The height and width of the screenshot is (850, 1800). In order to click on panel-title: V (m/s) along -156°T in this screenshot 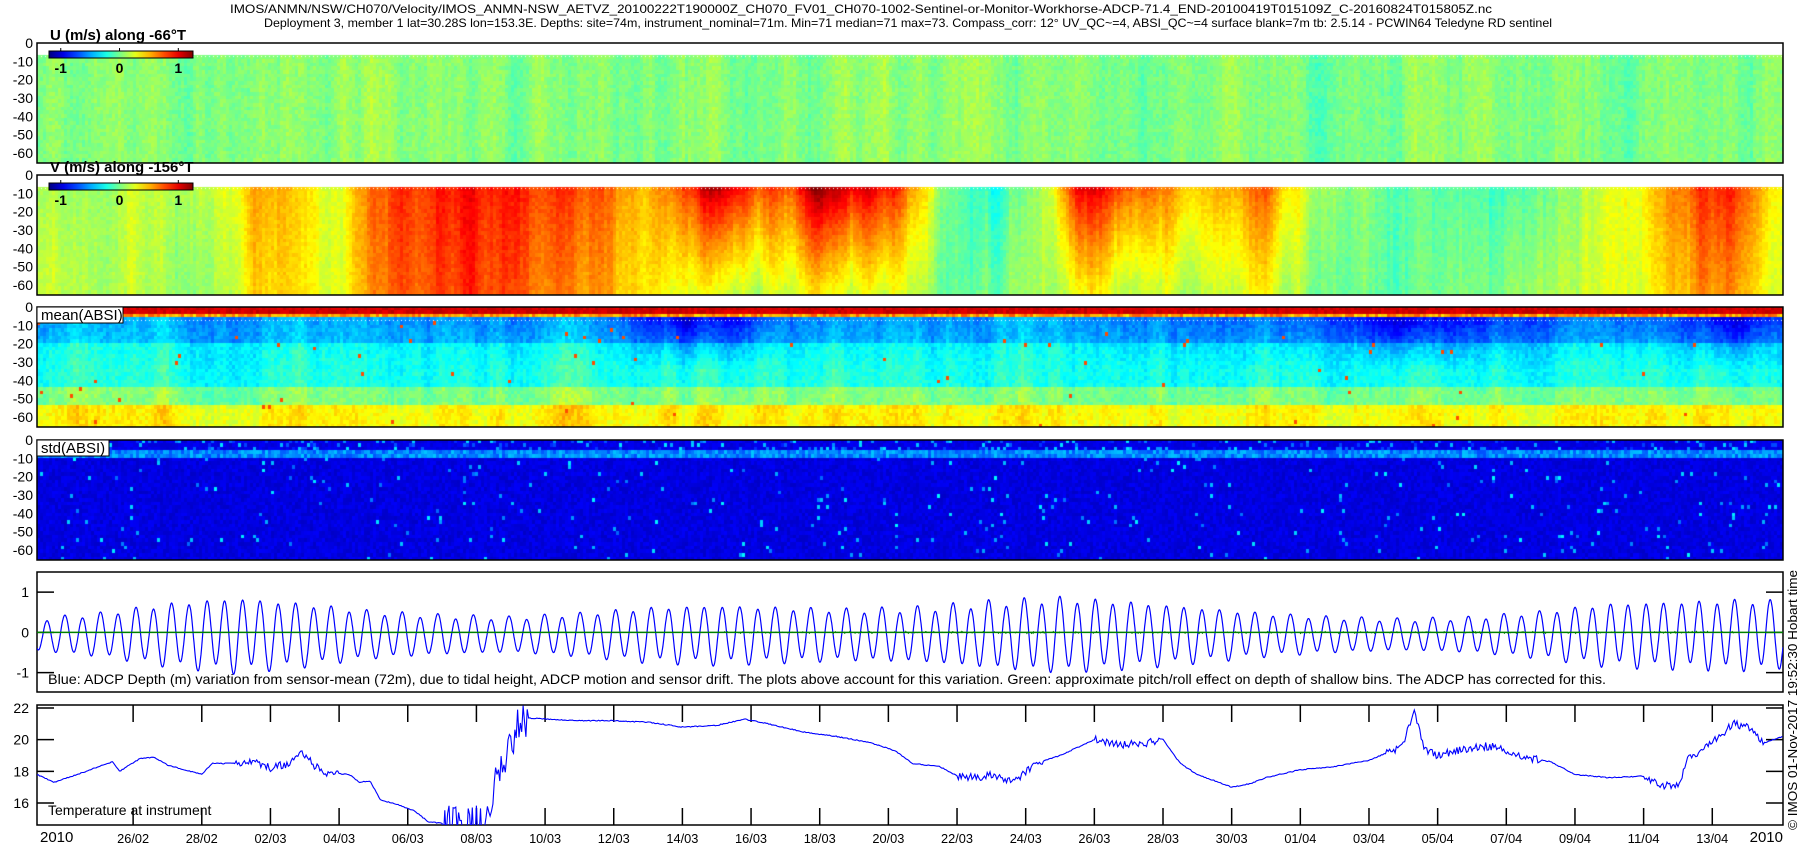, I will do `click(122, 167)`.